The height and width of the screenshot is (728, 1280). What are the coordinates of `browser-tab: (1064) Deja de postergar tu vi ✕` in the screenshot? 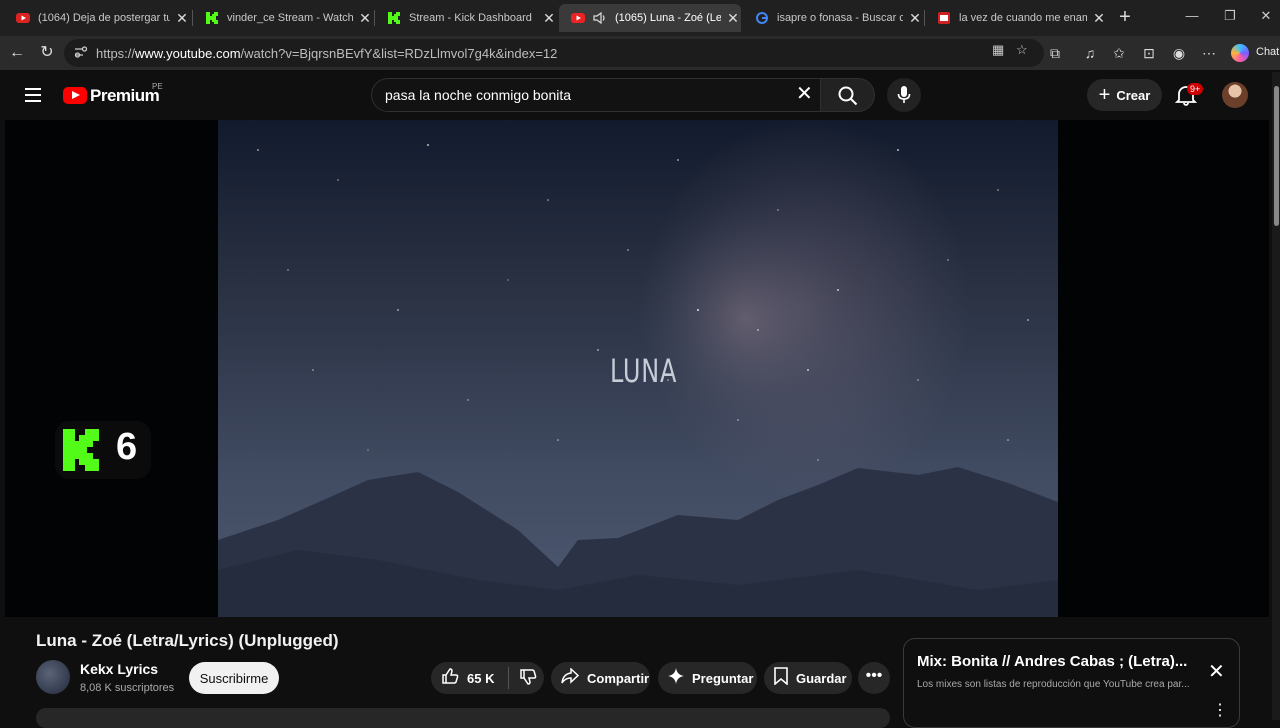 It's located at (97, 18).